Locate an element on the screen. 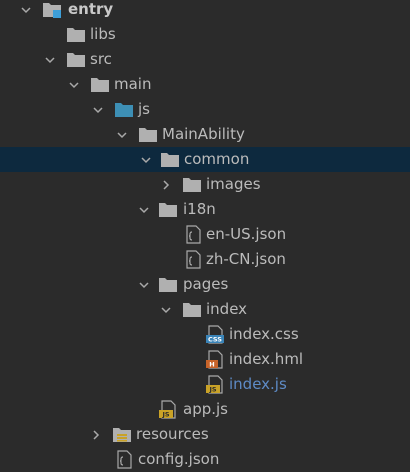 The image size is (410, 472). tree-row-index-hml: H index.hml is located at coordinates (205, 359).